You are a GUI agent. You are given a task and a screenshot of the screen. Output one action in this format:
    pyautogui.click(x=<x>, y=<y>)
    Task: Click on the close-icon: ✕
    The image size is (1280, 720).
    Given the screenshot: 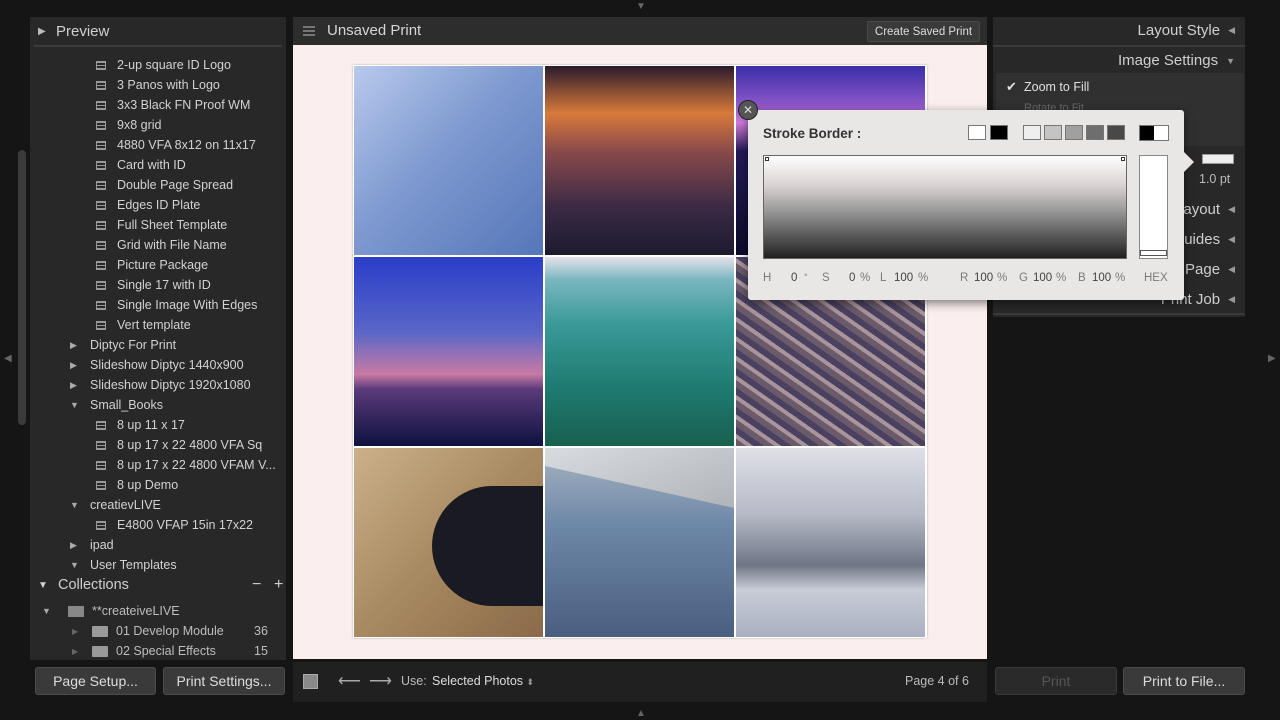 What is the action you would take?
    pyautogui.click(x=748, y=110)
    